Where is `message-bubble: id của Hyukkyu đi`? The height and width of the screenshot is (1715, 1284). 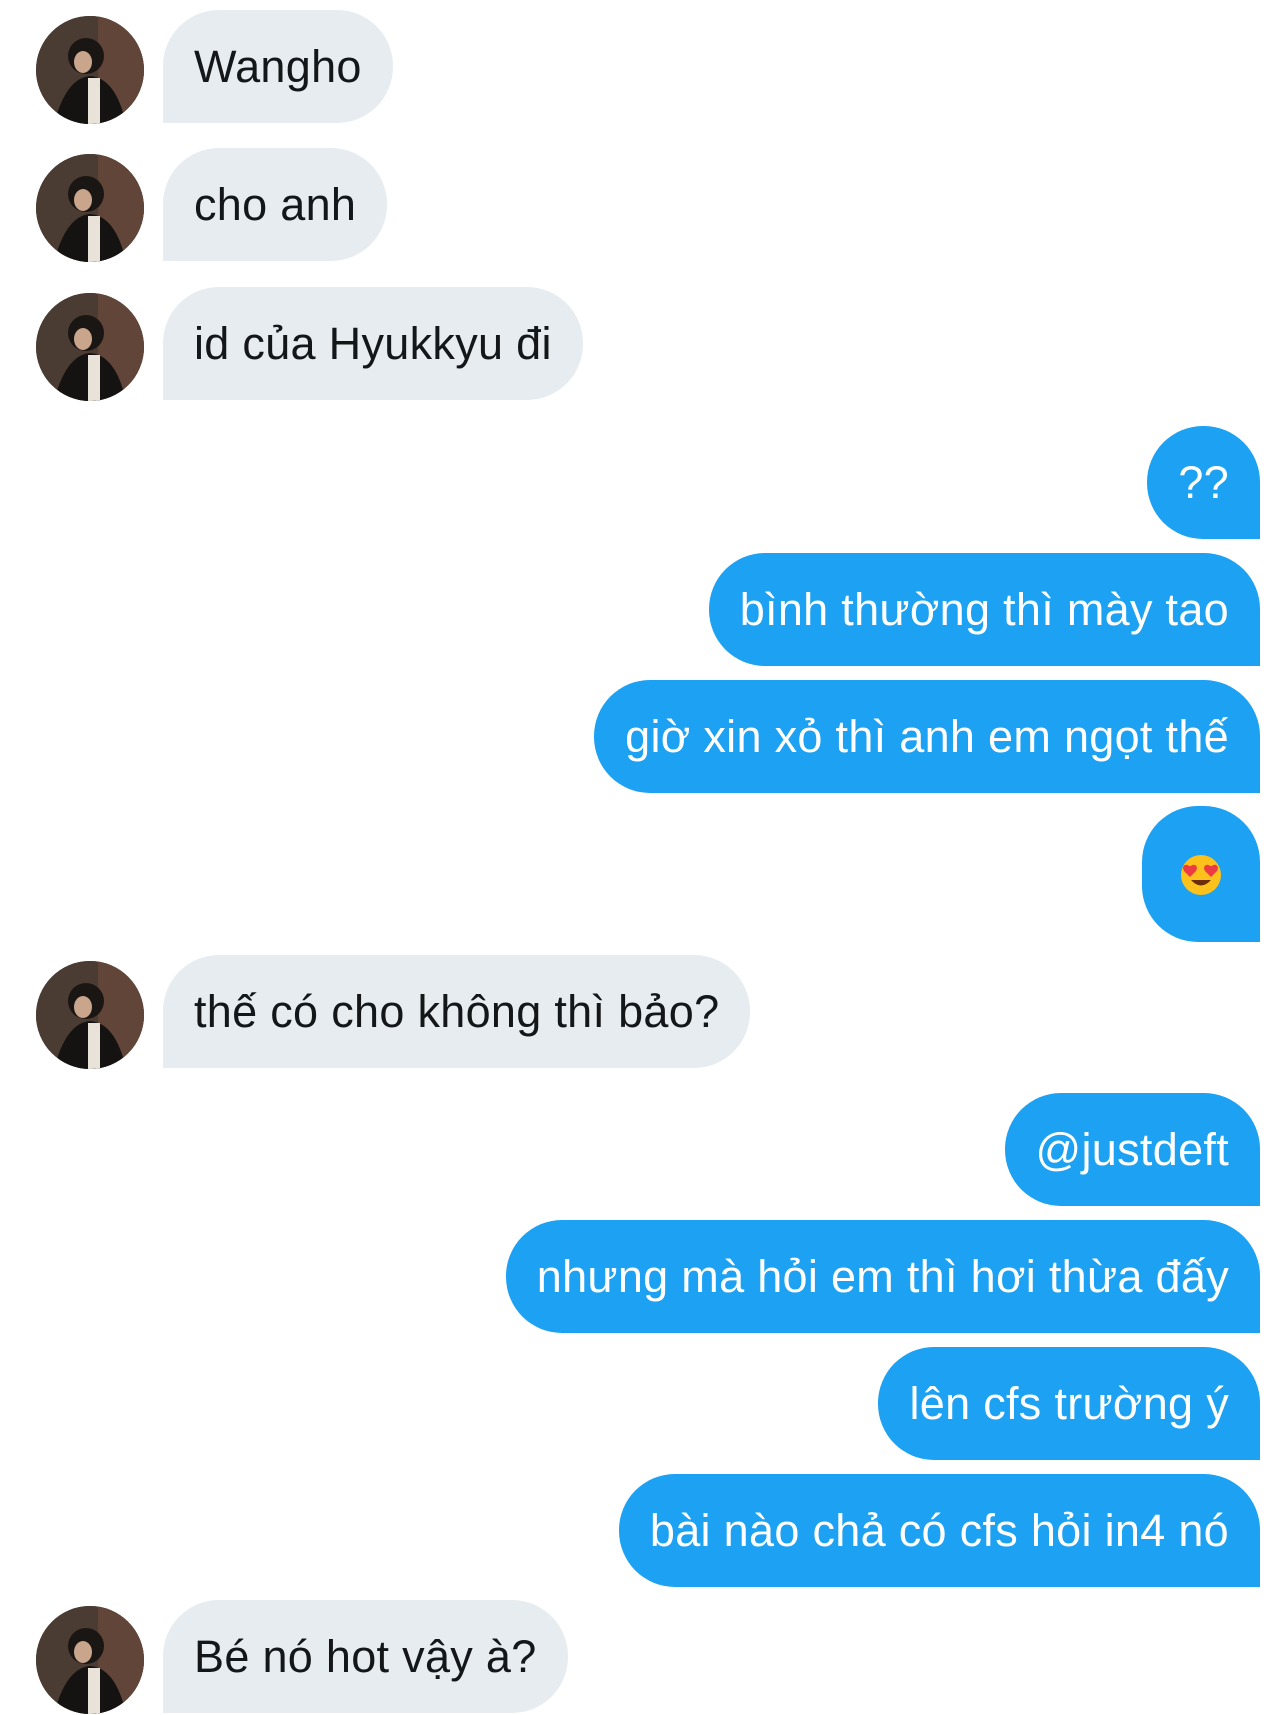 message-bubble: id của Hyukkyu đi is located at coordinates (373, 343).